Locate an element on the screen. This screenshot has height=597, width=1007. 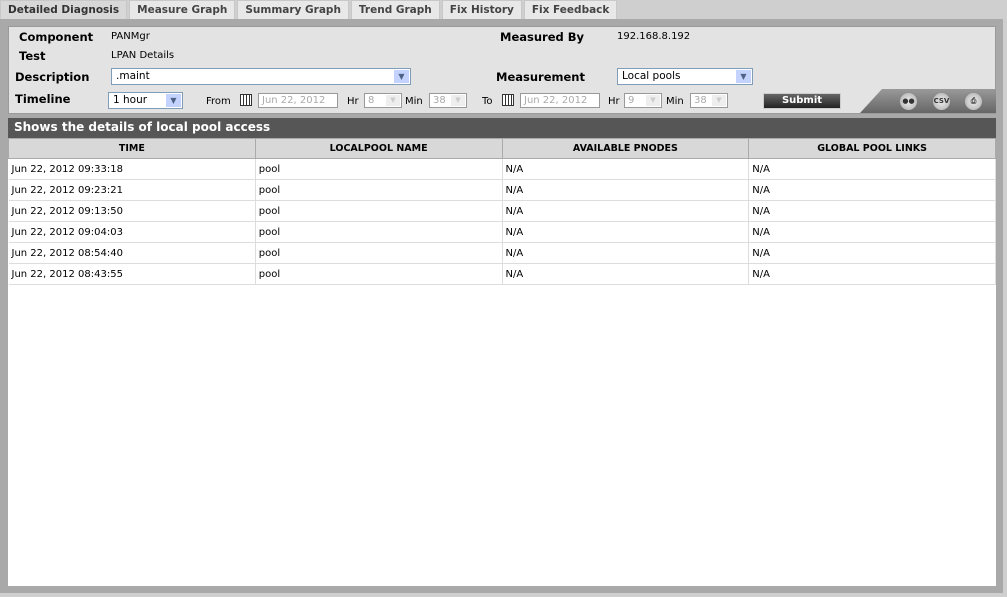
tab-measure-graph: Measure Graph is located at coordinates (182, 9).